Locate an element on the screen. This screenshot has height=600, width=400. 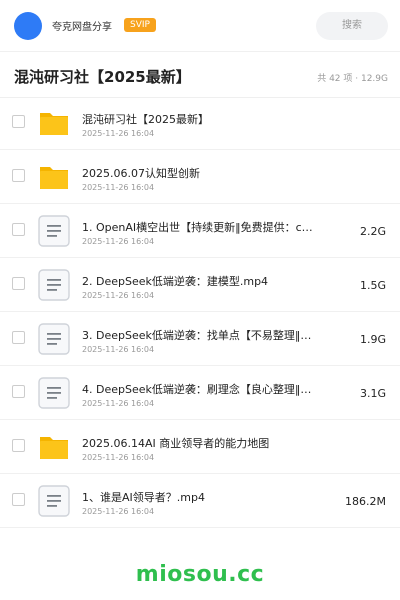
page-title: 混沌研习社【2025最新】 is located at coordinates (102, 77).